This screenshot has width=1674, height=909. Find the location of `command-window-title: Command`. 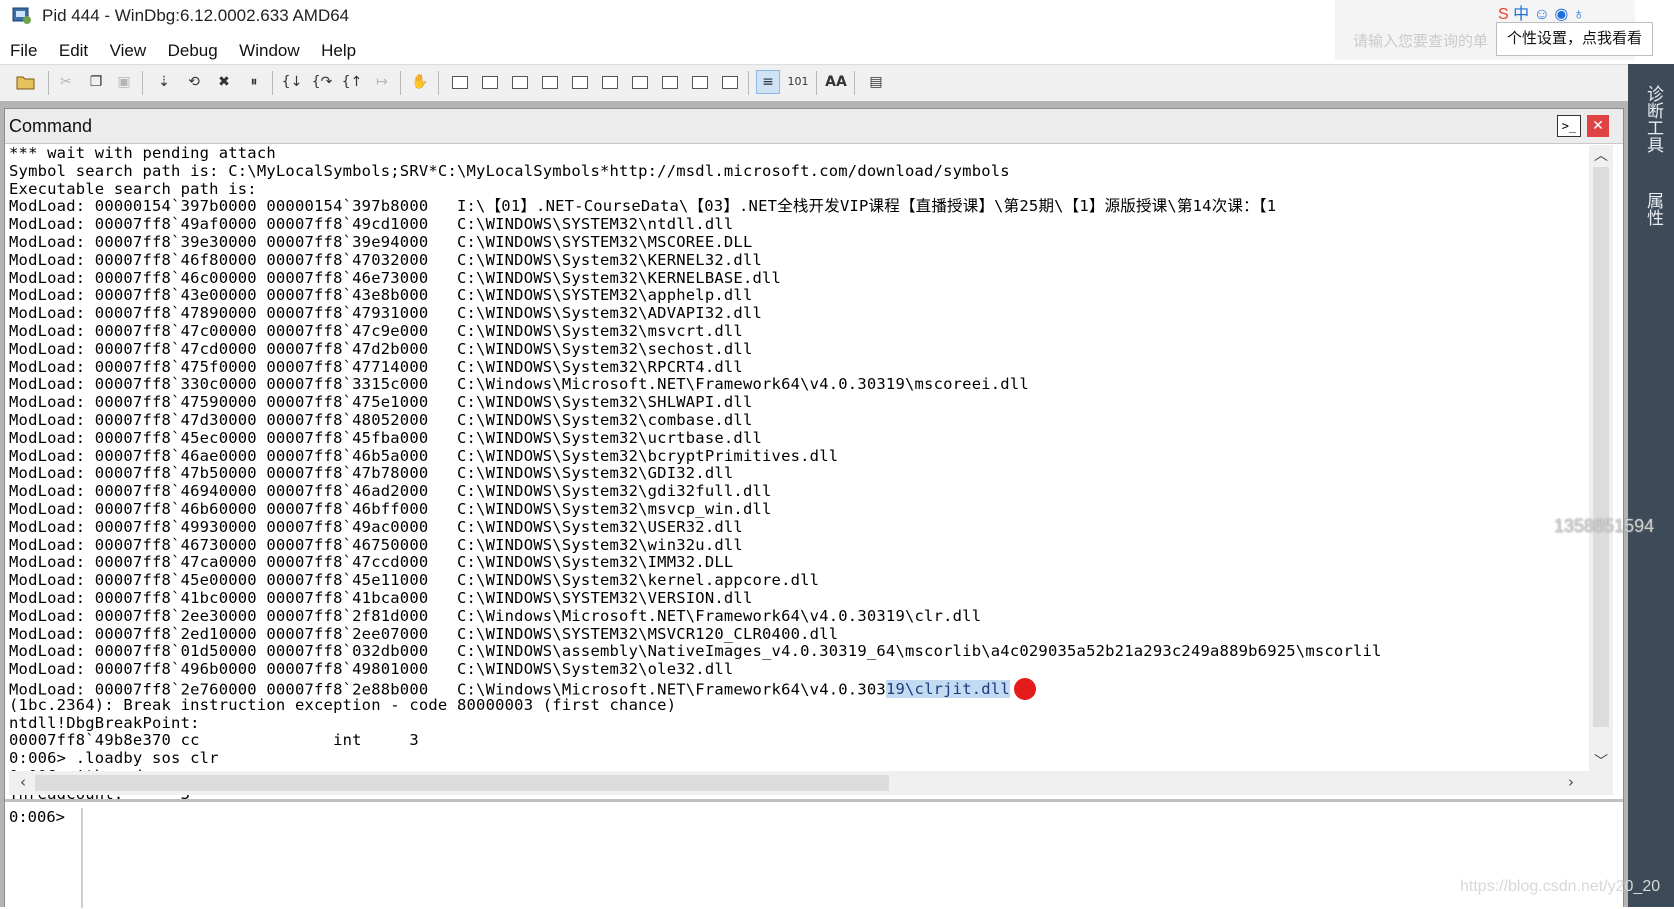

command-window-title: Command is located at coordinates (51, 126).